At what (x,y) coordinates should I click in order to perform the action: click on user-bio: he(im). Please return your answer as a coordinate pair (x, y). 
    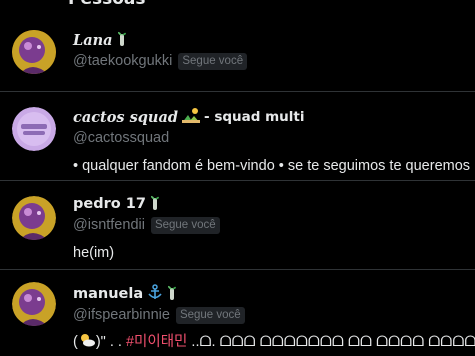
    Looking at the image, I should click on (94, 253).